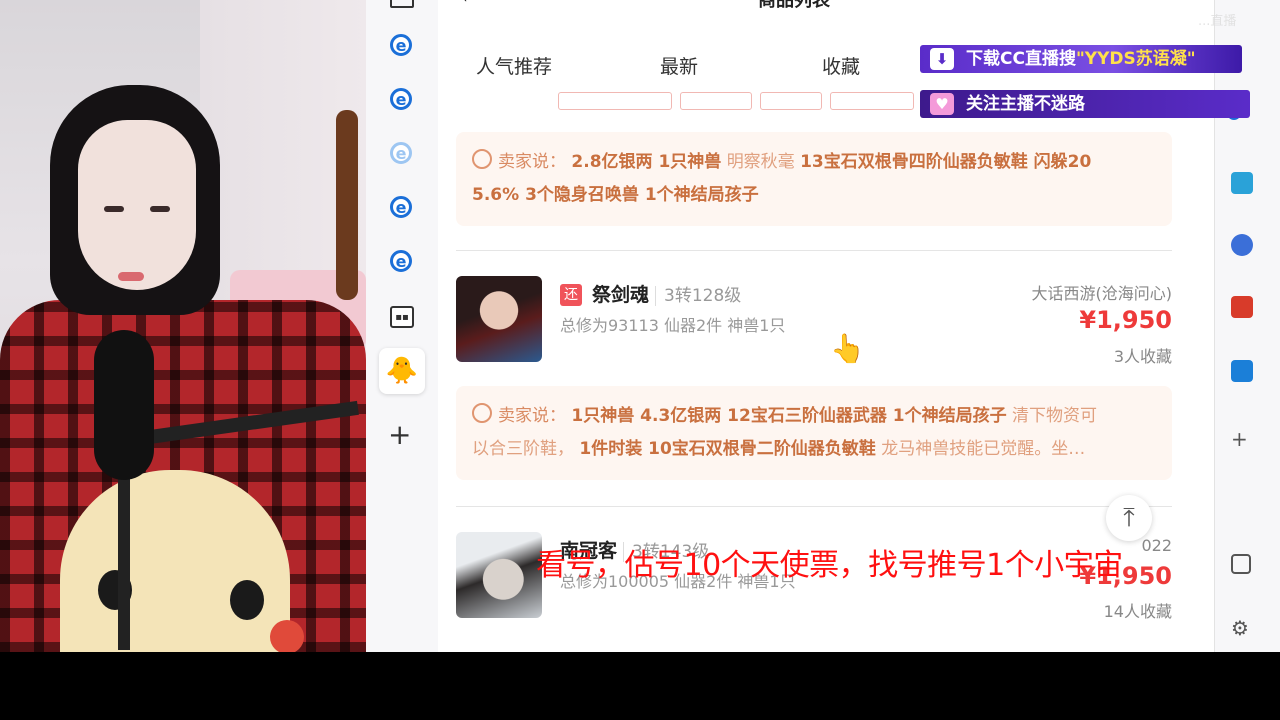 This screenshot has height=720, width=1280. I want to click on seller-text: 1件时装 10宝石双根骨二阶仙器负敏鞋, so click(727, 449).